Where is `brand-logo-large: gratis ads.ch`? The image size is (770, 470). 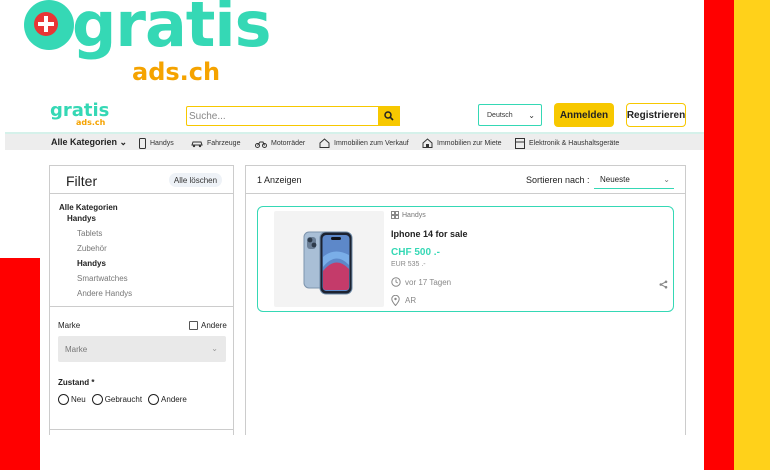
brand-logo-large: gratis ads.ch is located at coordinates (148, 47).